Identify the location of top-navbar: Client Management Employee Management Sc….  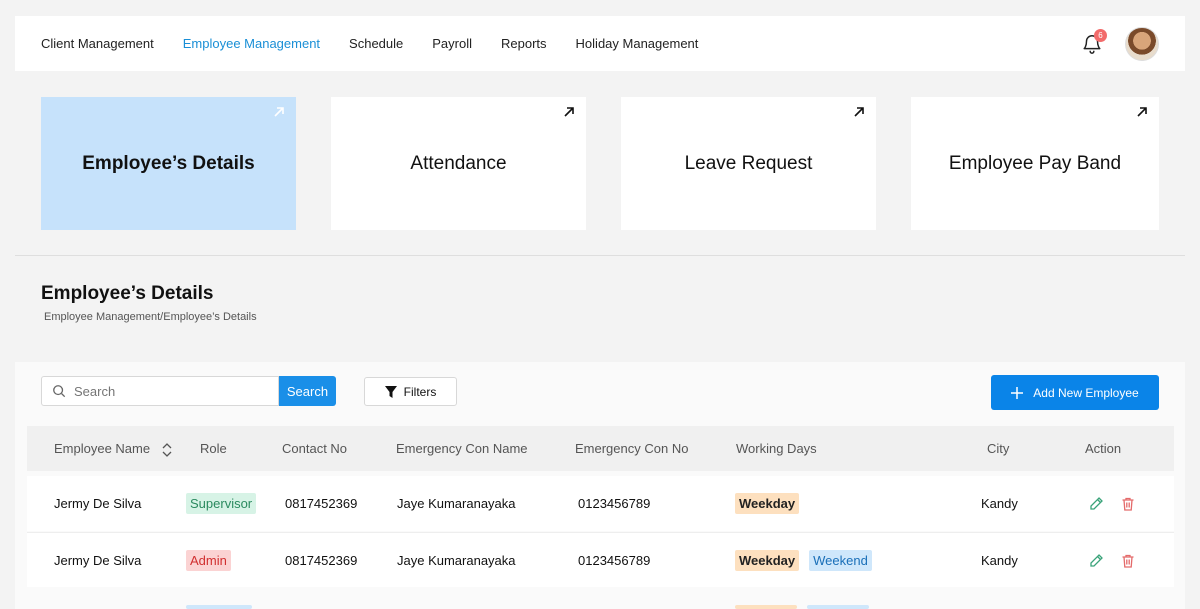
(600, 43).